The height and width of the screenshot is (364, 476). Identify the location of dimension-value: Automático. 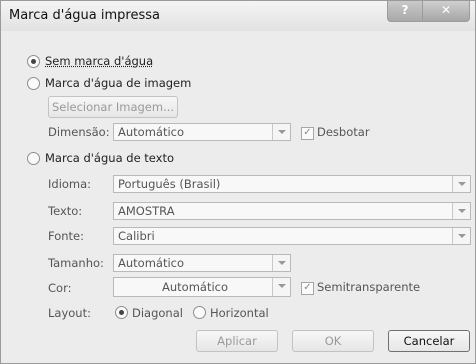
(151, 132).